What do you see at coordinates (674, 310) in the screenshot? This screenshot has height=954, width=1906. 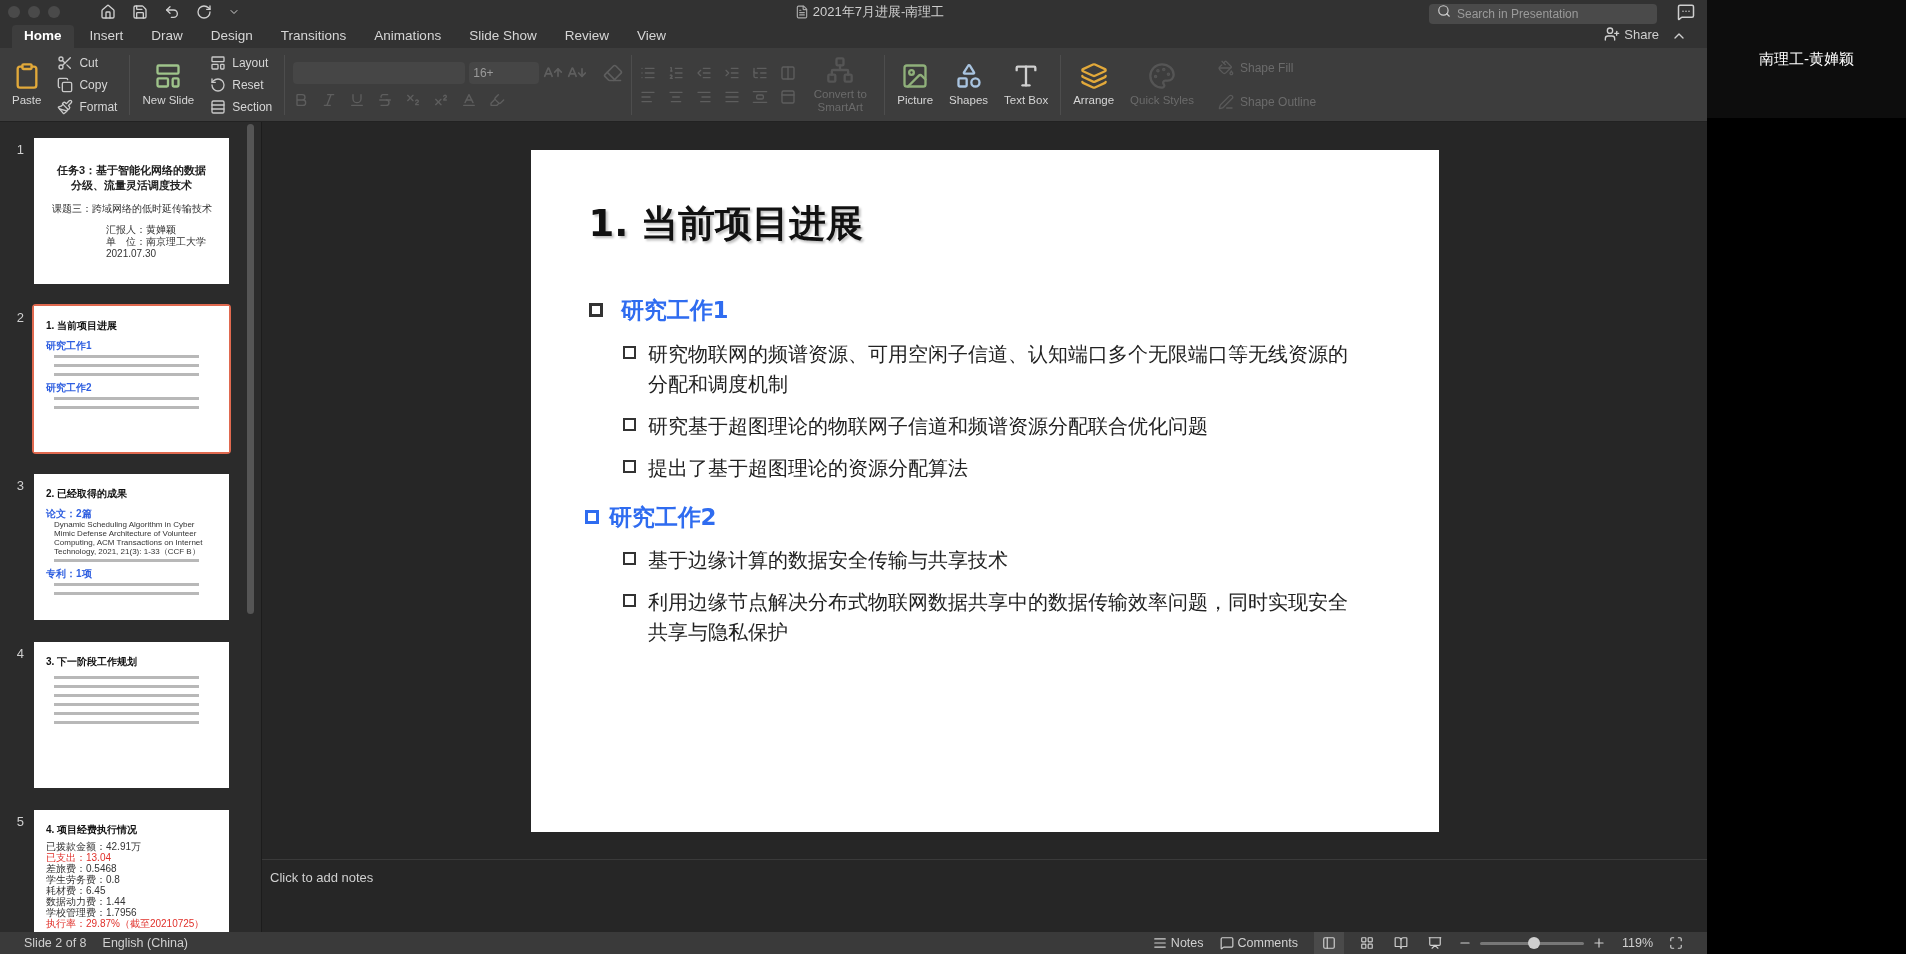 I see `section-heading: 研究工作1` at bounding box center [674, 310].